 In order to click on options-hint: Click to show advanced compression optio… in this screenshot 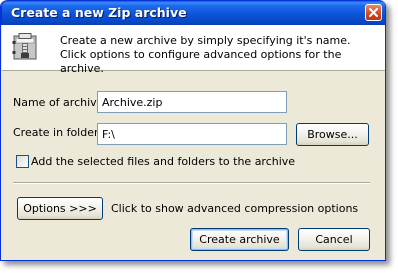, I will do `click(235, 208)`.